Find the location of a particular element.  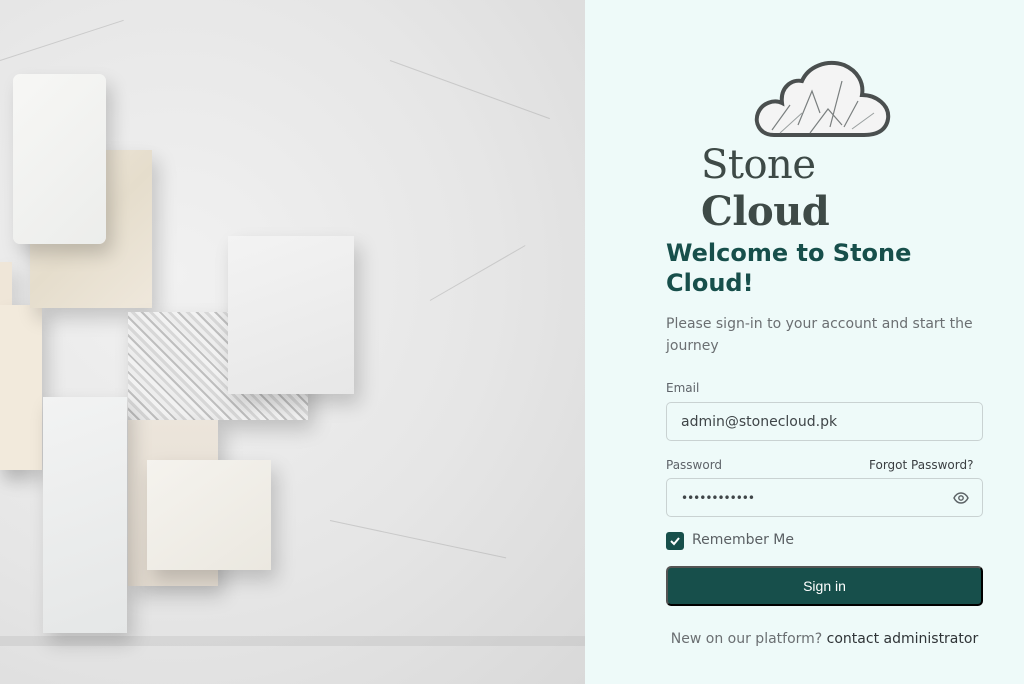

forgot-password-link: Forgot Password? is located at coordinates (921, 465).